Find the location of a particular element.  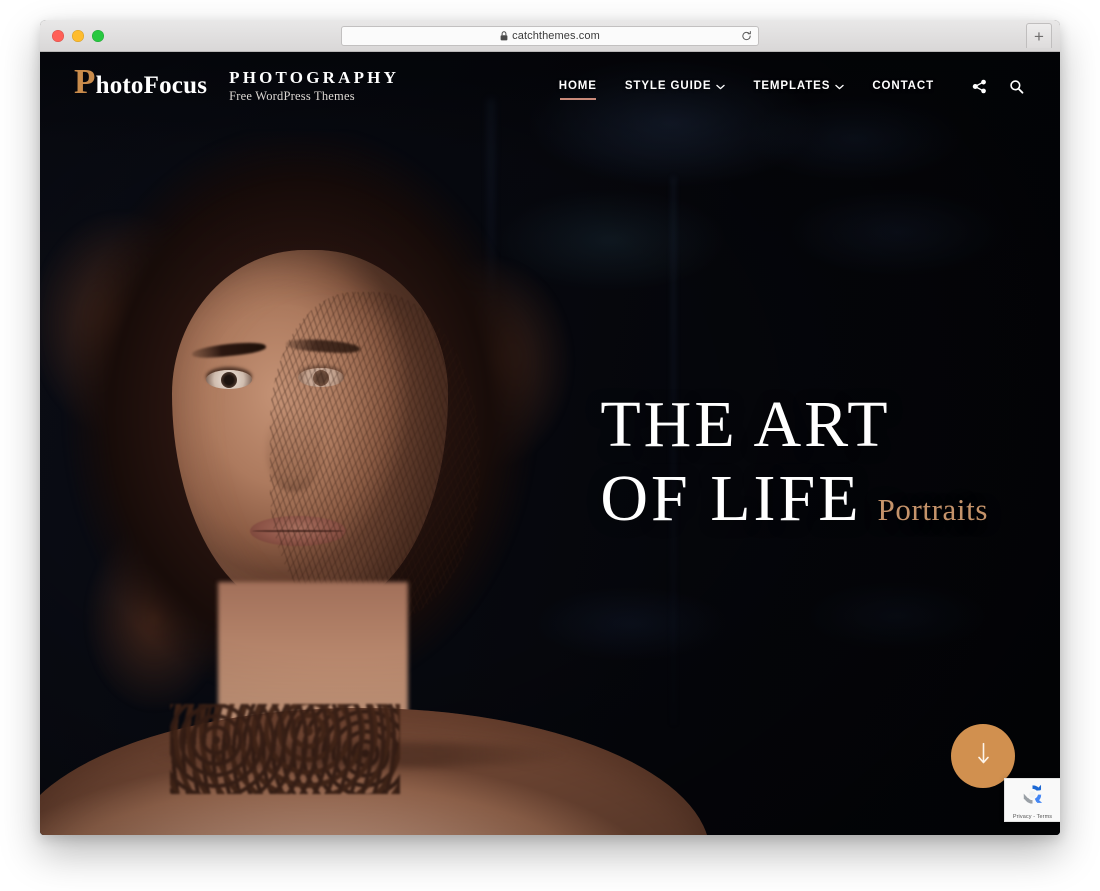

site-logo: PhotoFocus is located at coordinates (141, 82).